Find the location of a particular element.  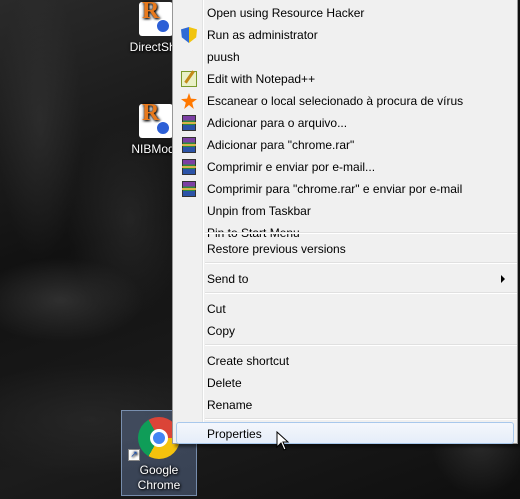

menu-item-properties: Properties is located at coordinates (345, 433).